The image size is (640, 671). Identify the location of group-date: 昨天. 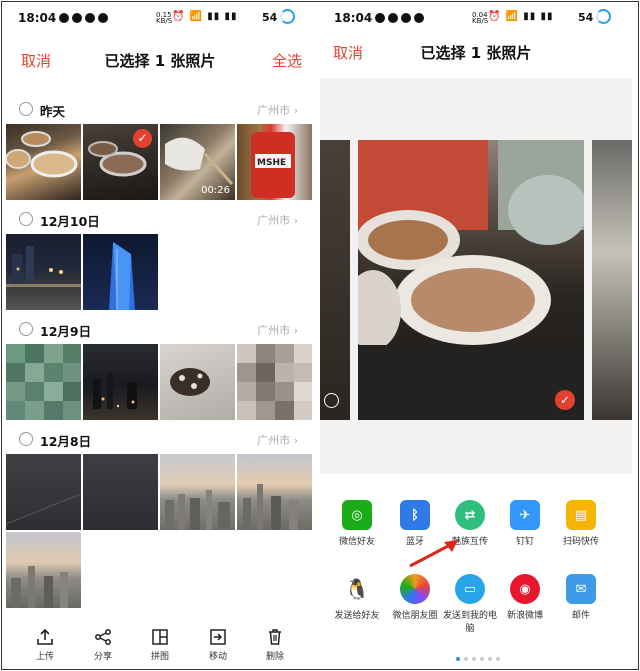
(53, 111).